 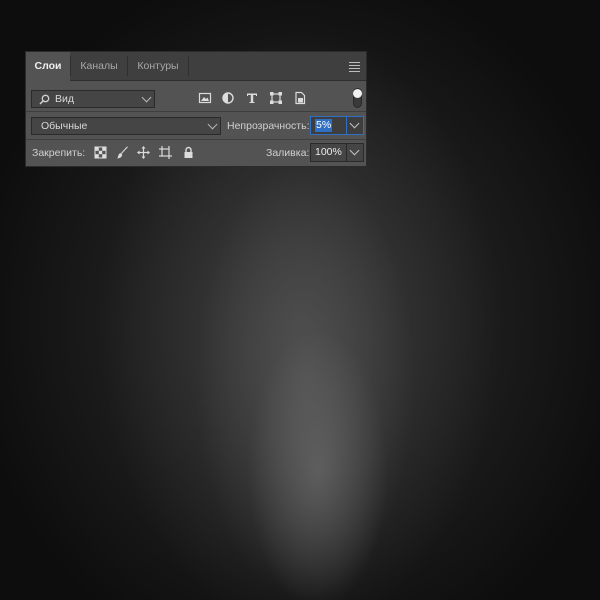 What do you see at coordinates (44, 99) in the screenshot?
I see `search-icon` at bounding box center [44, 99].